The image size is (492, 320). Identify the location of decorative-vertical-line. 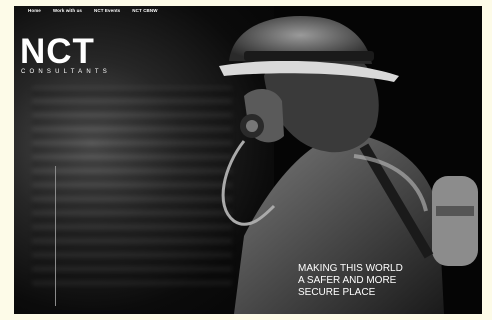
(55, 236).